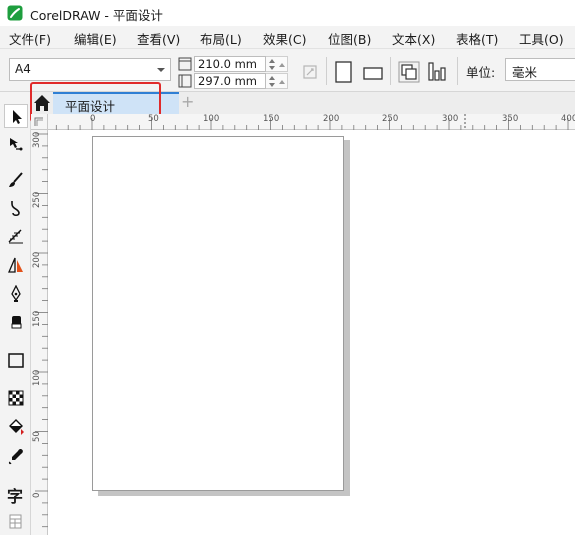  I want to click on mirror-tool-icon, so click(15, 265).